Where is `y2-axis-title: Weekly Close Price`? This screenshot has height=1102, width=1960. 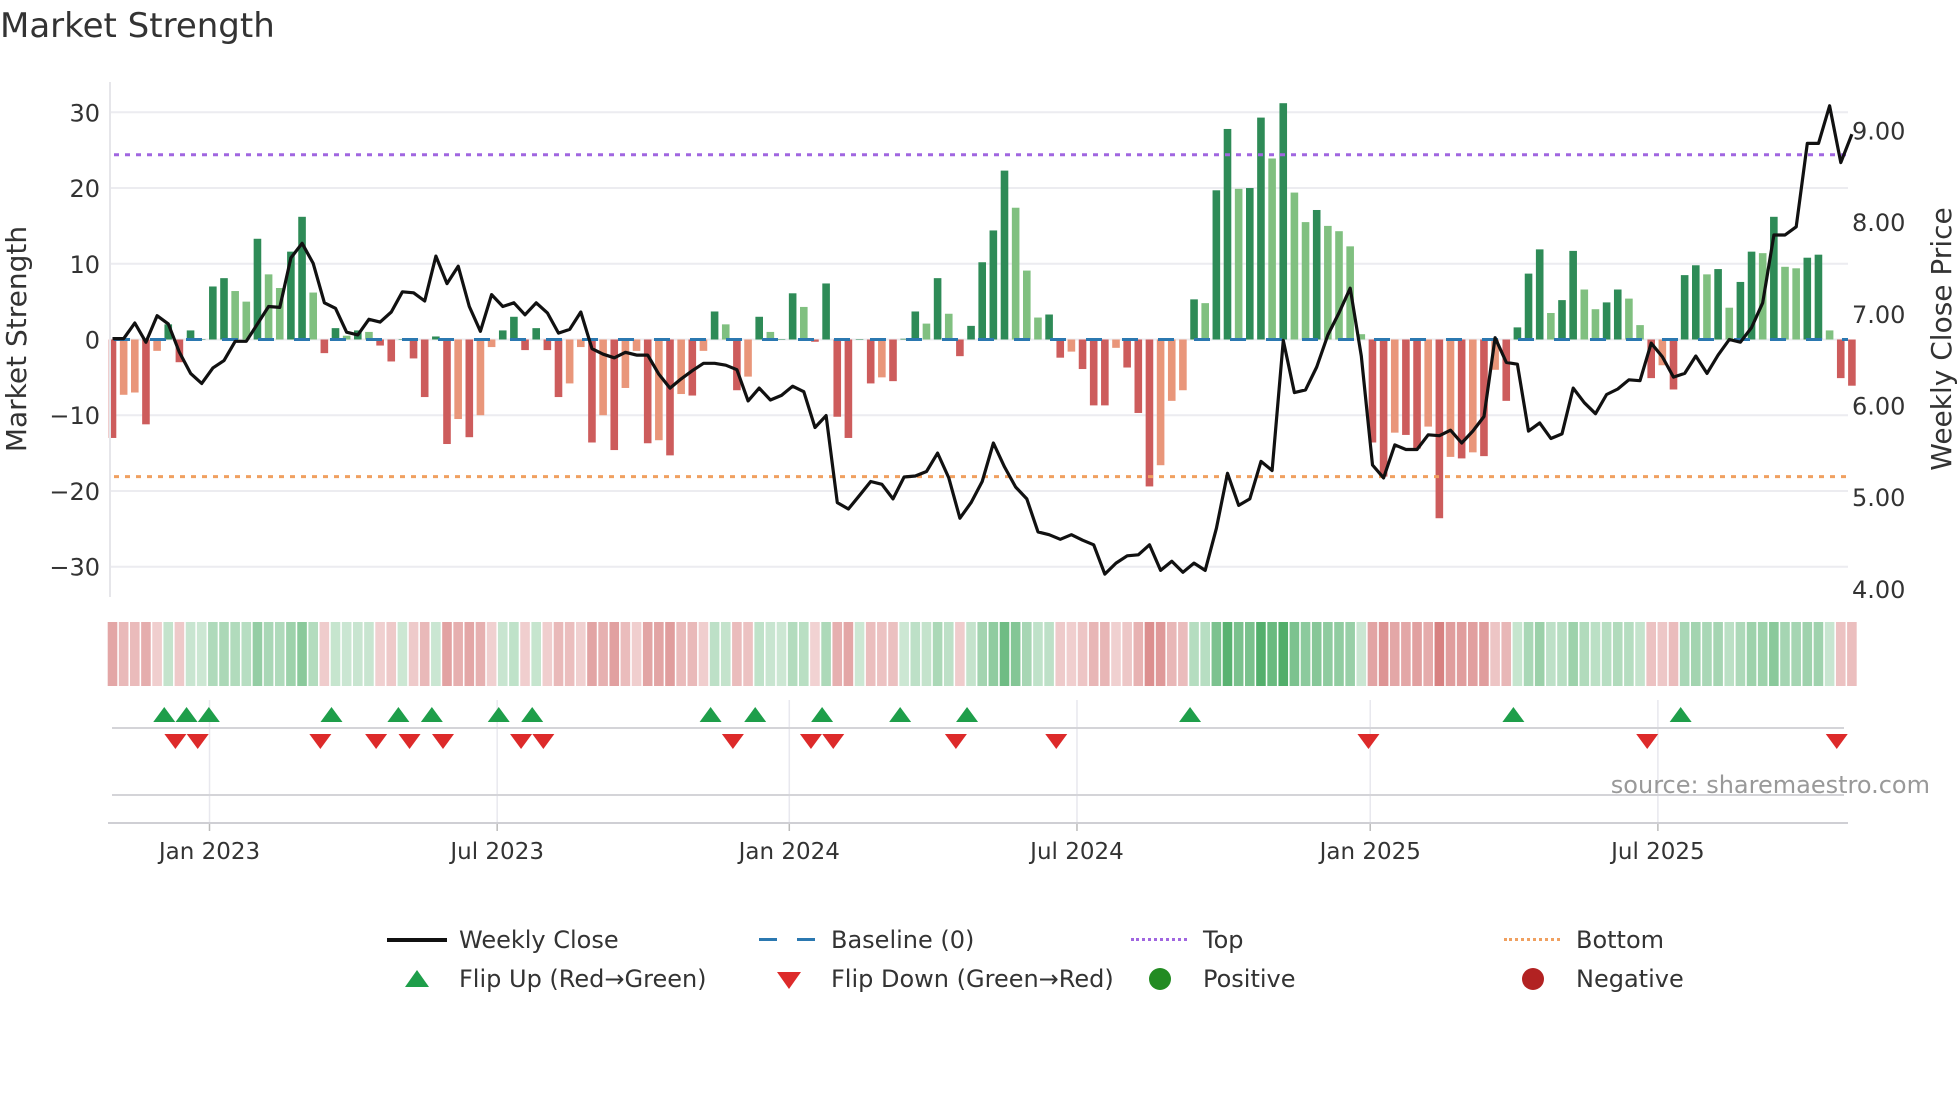
y2-axis-title: Weekly Close Price is located at coordinates (1941, 338).